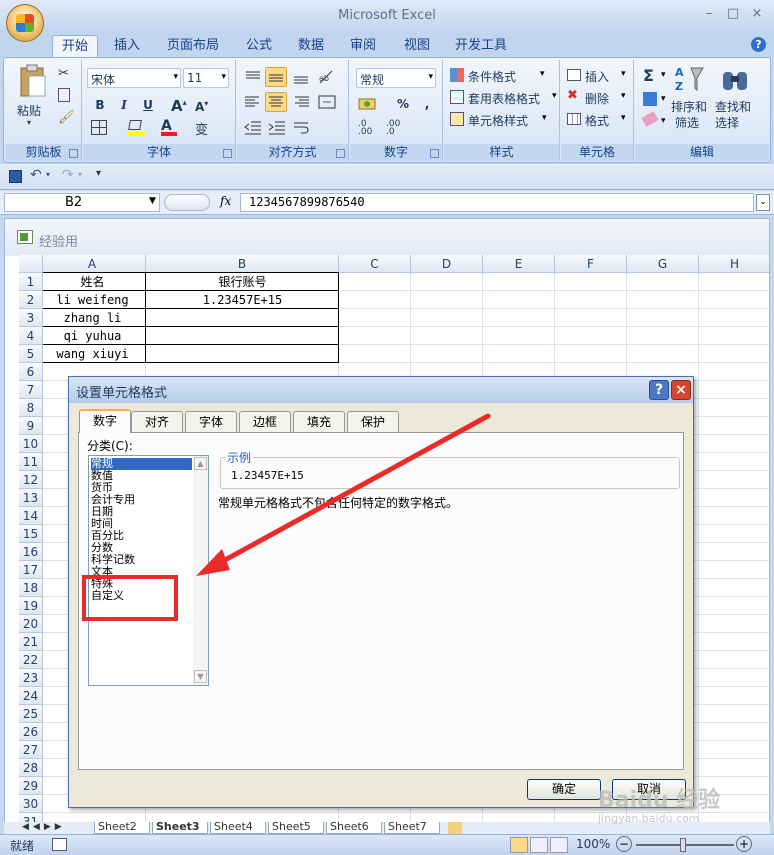 The image size is (774, 855). I want to click on cell-style-button: 单元格样式 ▾, so click(504, 120).